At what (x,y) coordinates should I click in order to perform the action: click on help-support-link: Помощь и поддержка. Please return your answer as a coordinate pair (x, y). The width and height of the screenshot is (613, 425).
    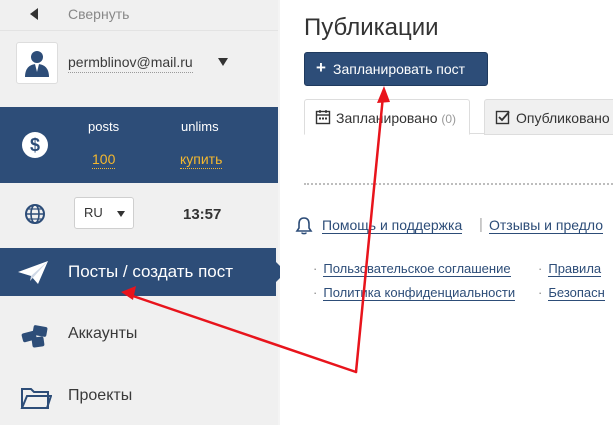
    Looking at the image, I should click on (392, 225).